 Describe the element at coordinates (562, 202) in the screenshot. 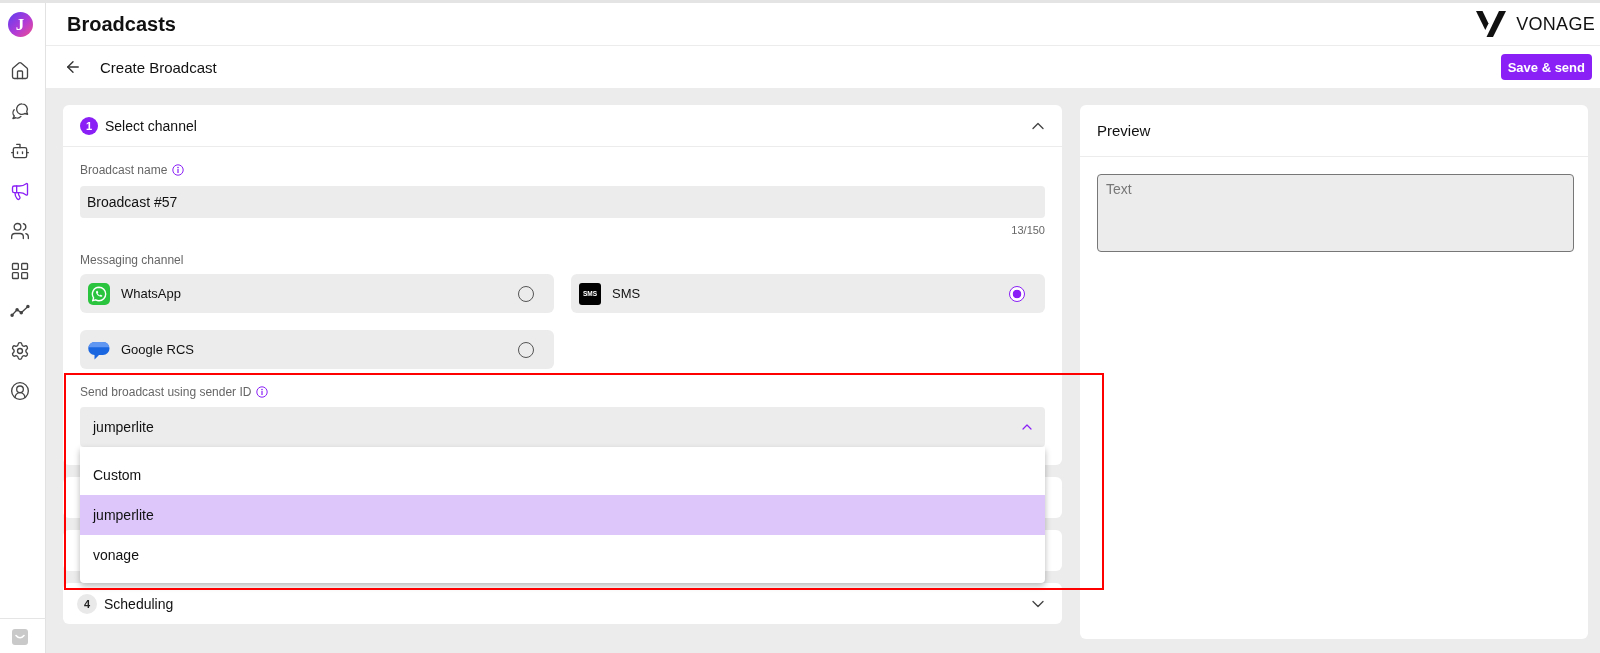

I see `broadcast-name-field: Broadcast #57` at that location.